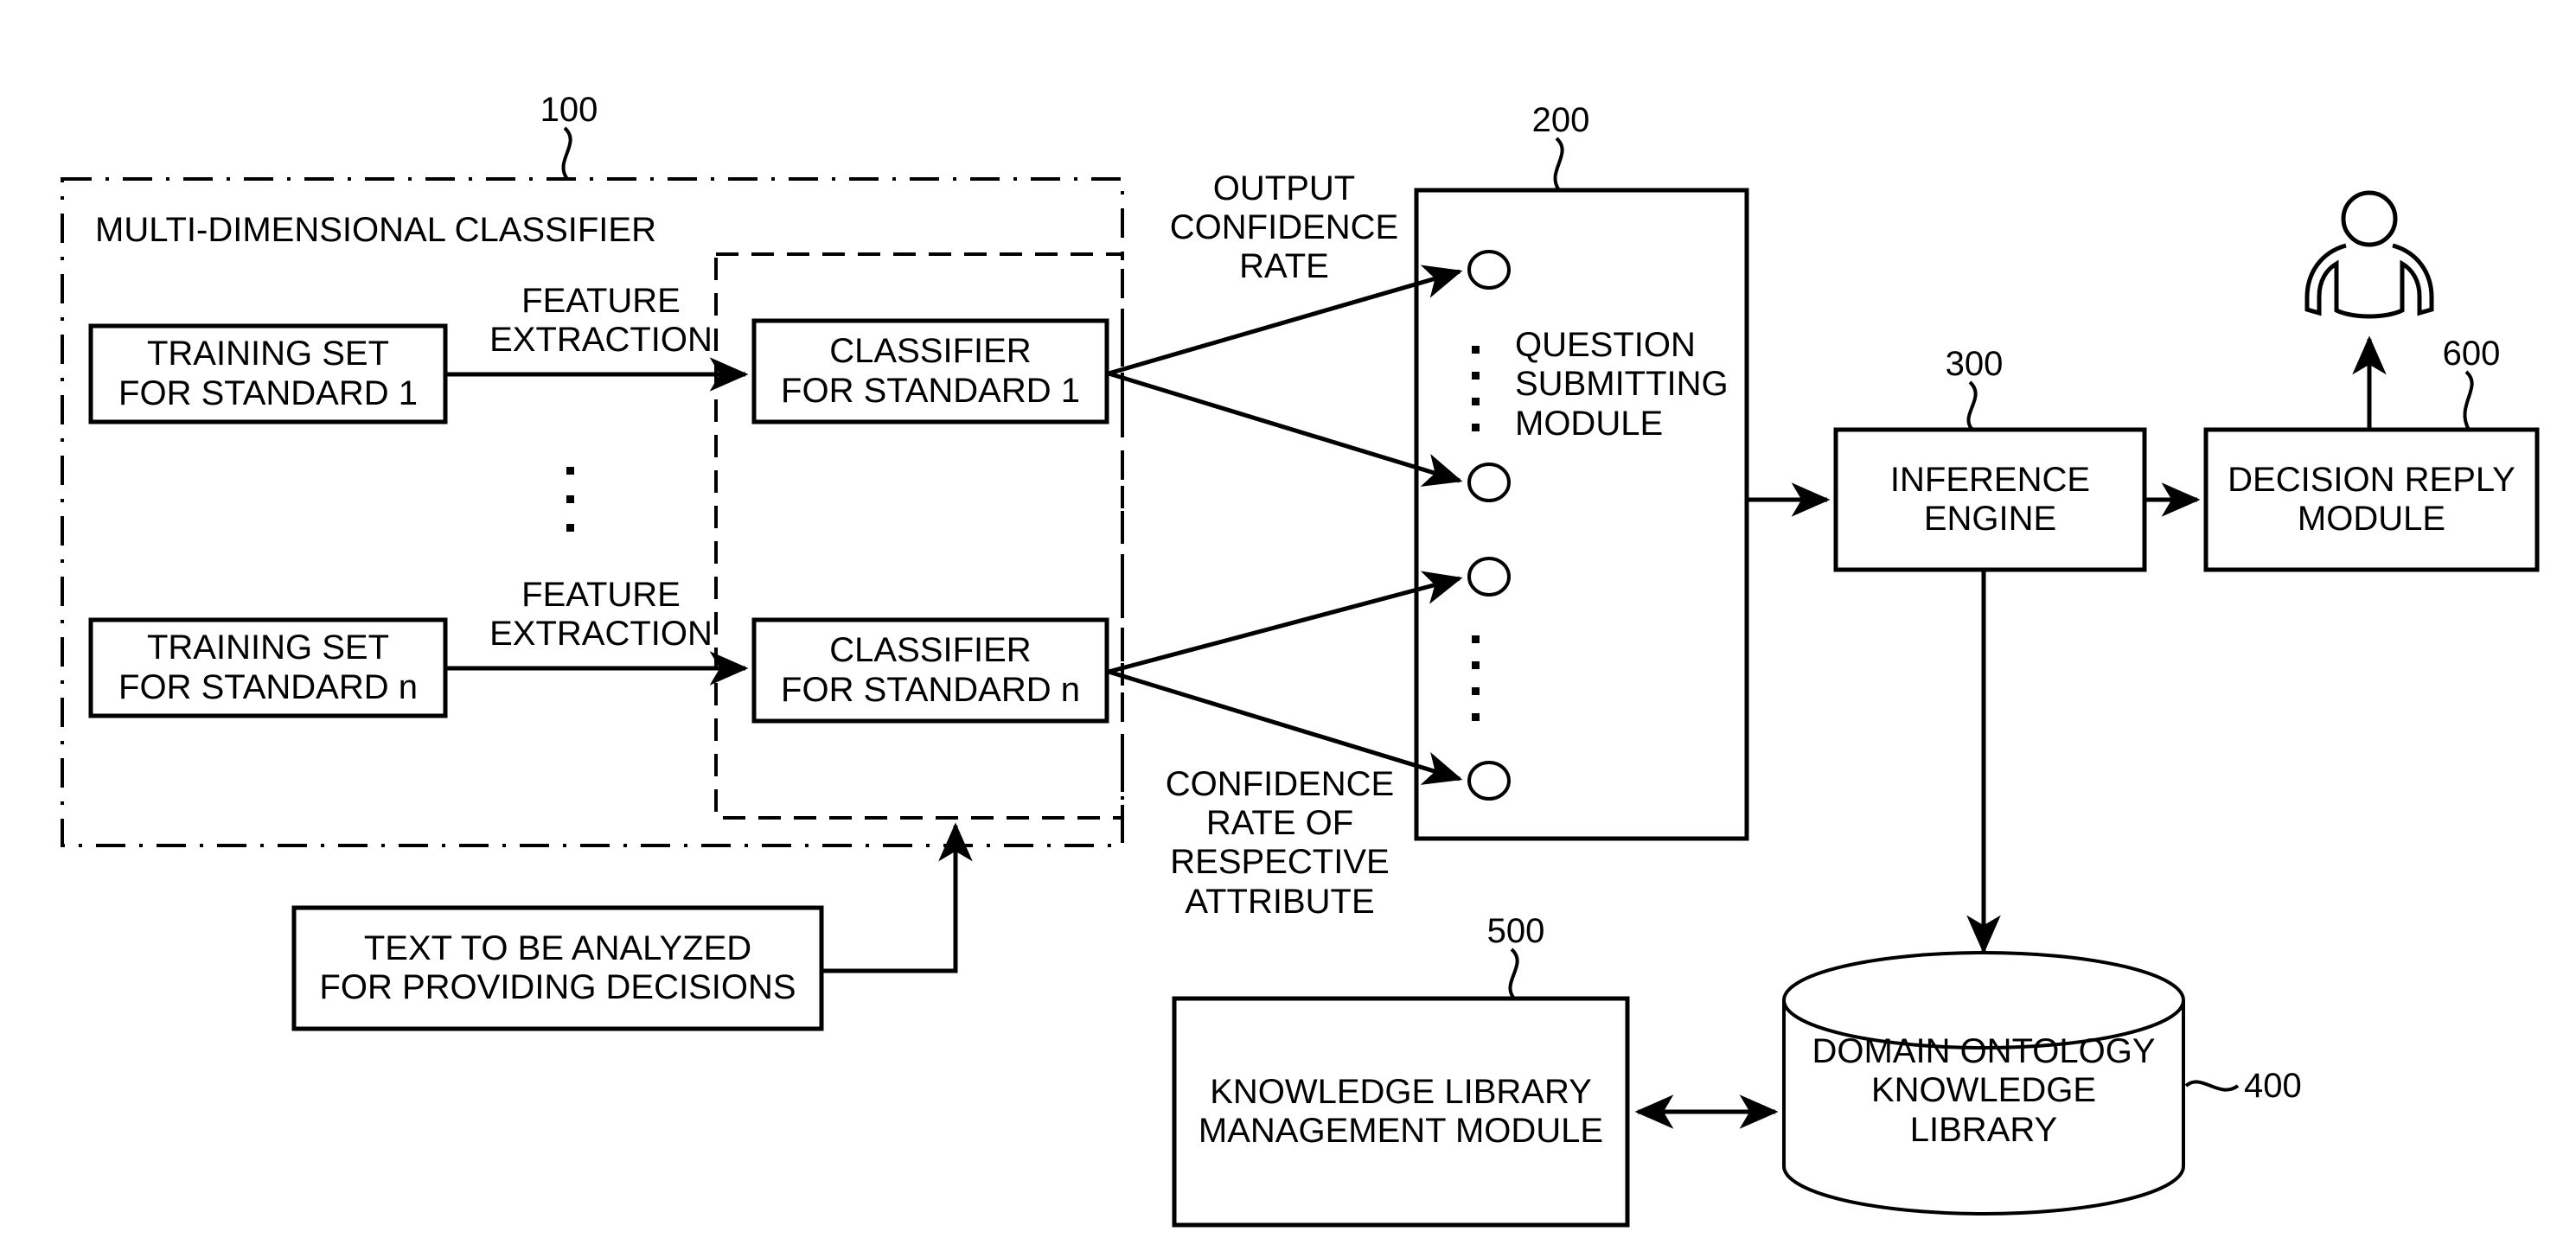 This screenshot has height=1257, width=2576. I want to click on feature-extraction-top-label: FEATURE EXTRACTION, so click(601, 321).